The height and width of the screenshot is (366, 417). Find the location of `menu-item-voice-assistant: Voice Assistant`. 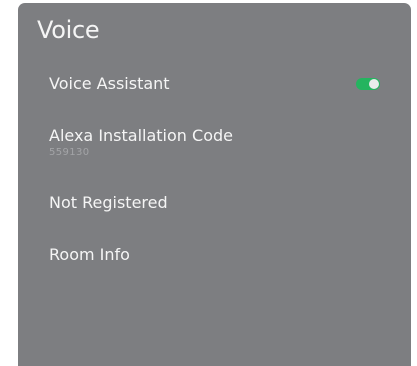

menu-item-voice-assistant: Voice Assistant is located at coordinates (216, 86).